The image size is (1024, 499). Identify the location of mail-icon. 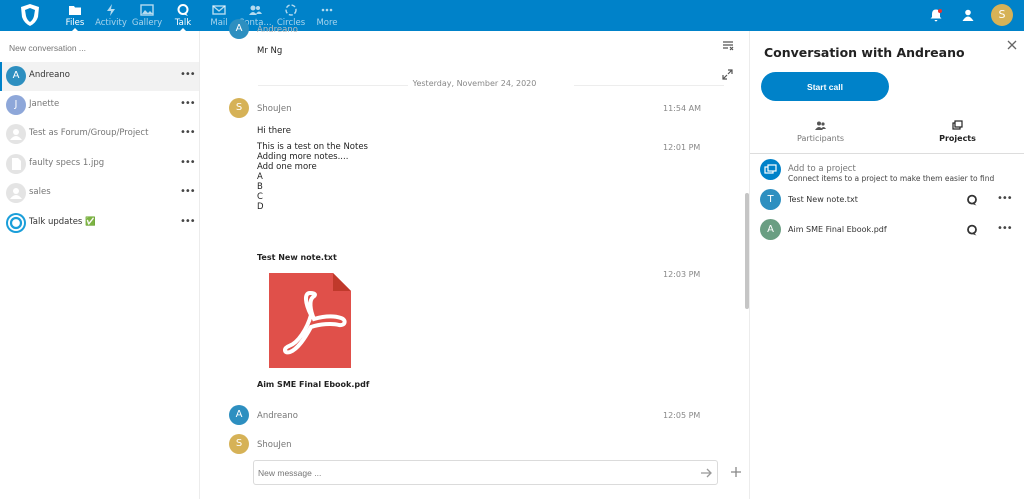
(219, 10).